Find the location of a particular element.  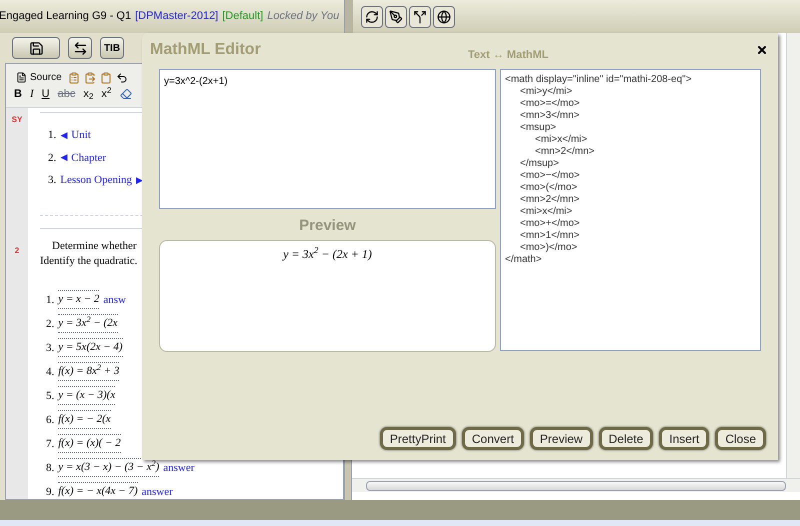

forward-arrow: ▶ is located at coordinates (140, 180).